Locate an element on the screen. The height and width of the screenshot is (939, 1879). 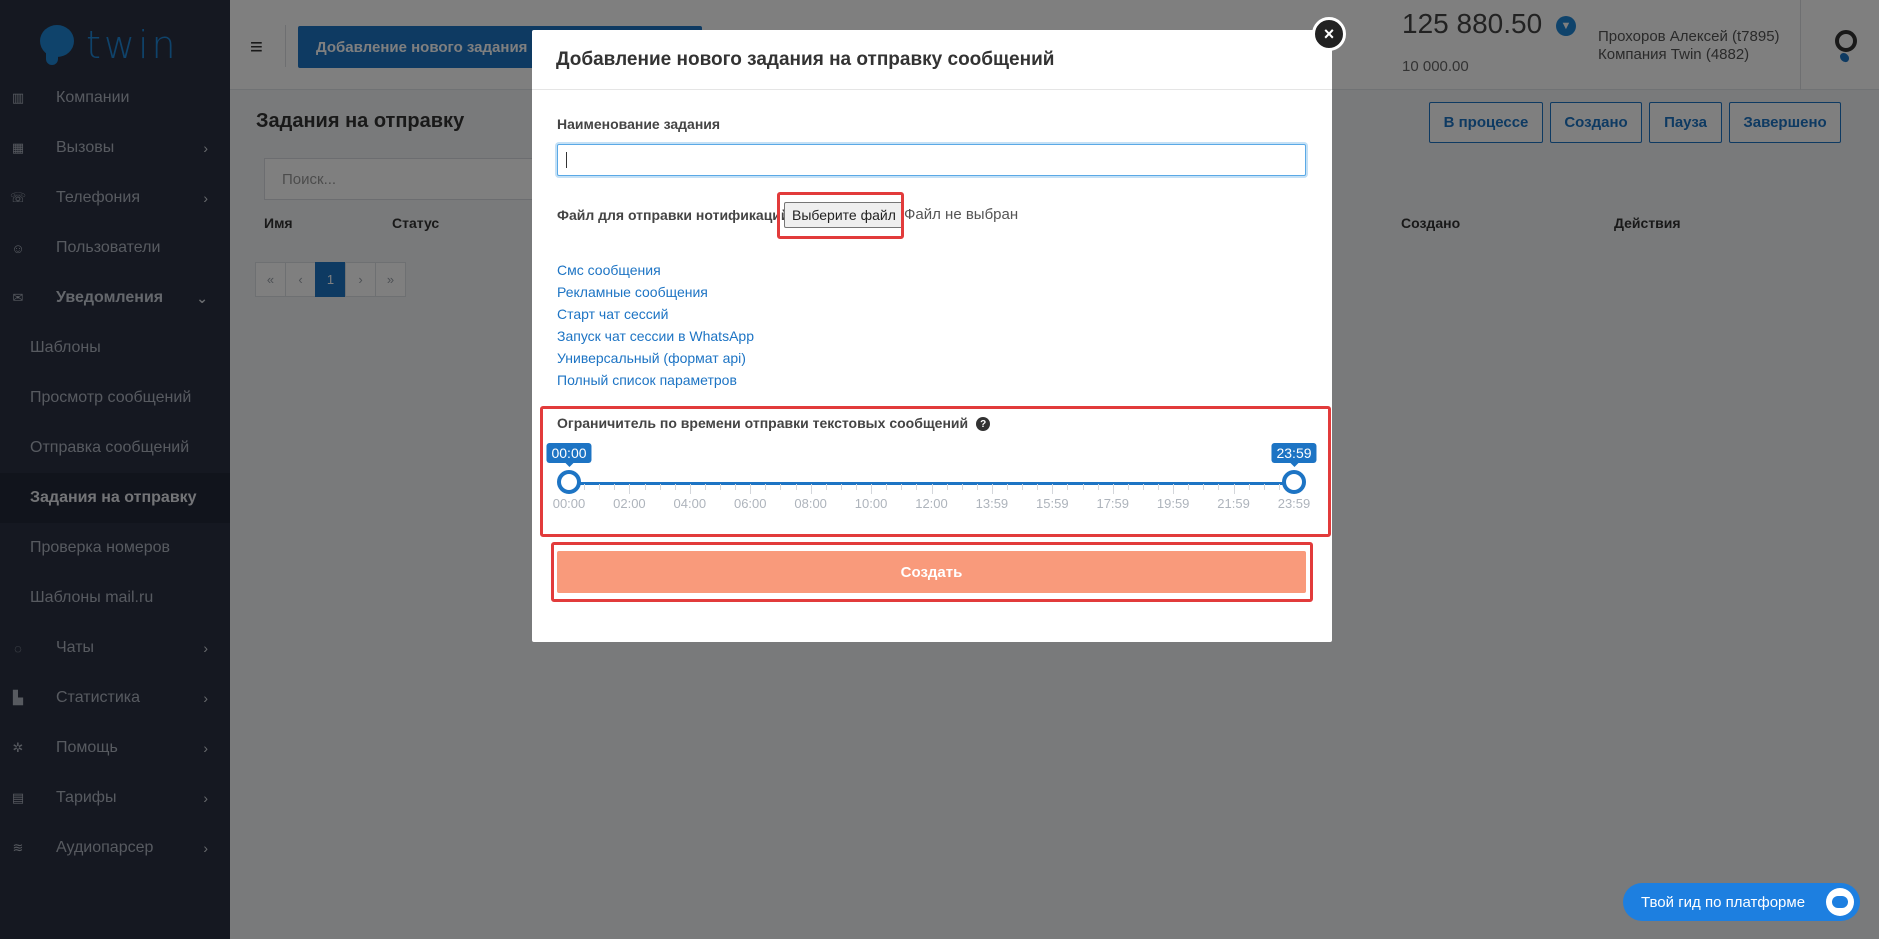
link-params: Полный список параметров is located at coordinates (655, 380).